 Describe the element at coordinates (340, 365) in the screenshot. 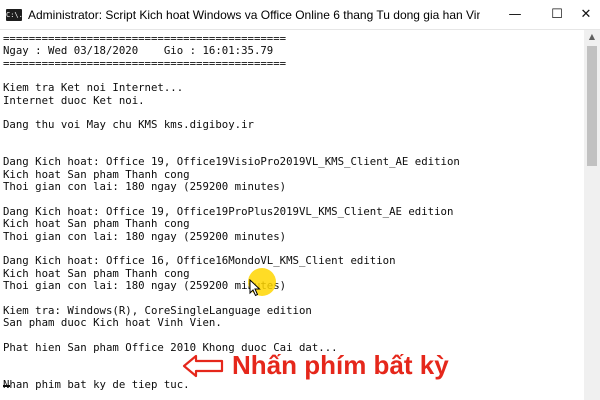

I see `annotation-text: Nhấn phím bất kỳ` at that location.